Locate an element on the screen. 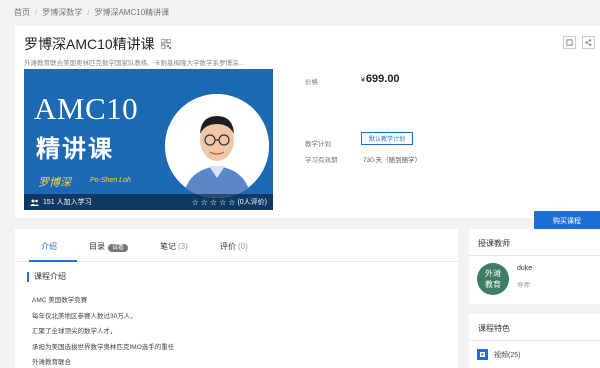 The width and height of the screenshot is (600, 368). period-value: 730 天（随到随学） is located at coordinates (392, 160).